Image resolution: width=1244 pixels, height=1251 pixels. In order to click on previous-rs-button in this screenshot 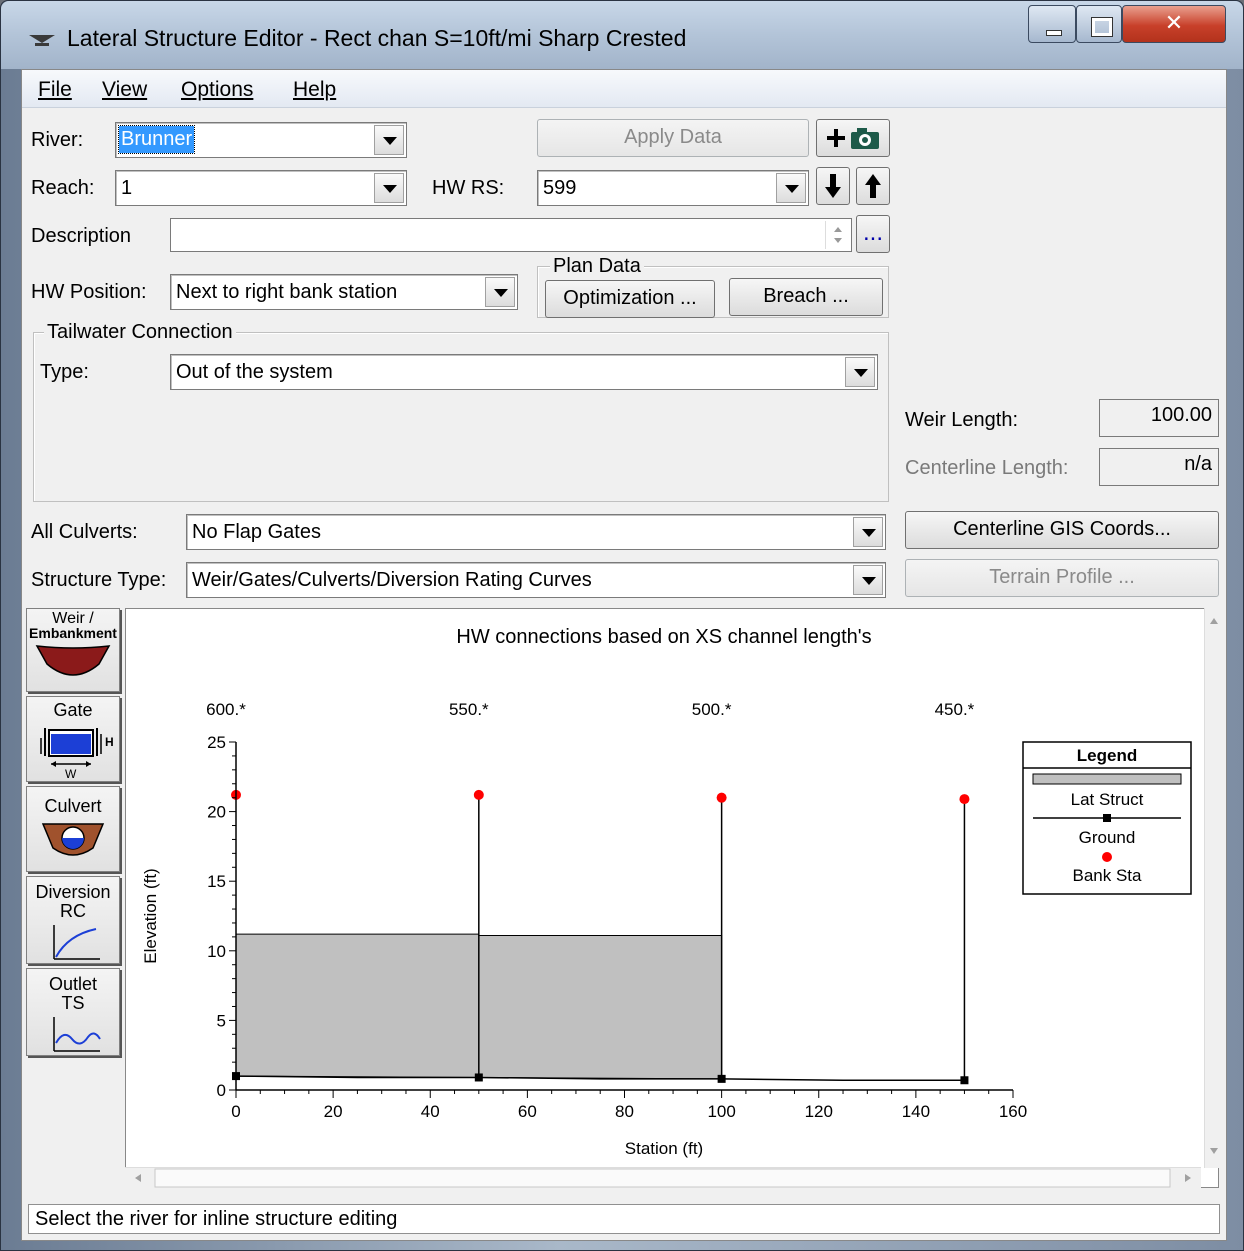, I will do `click(833, 186)`.